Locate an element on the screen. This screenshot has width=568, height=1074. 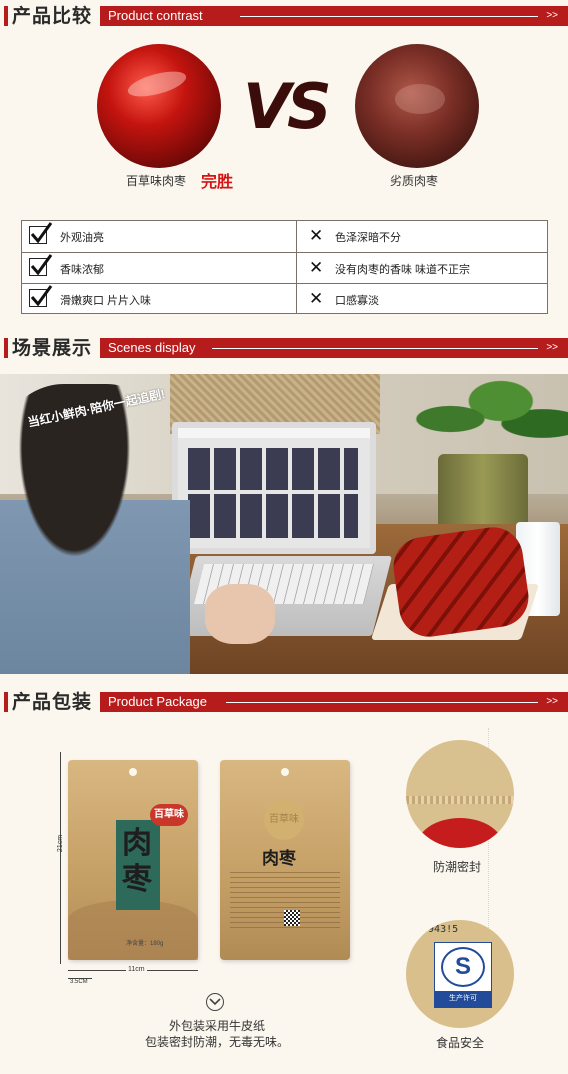
table-row: 外观油亮 ✕ 色泽深暗不分 is located at coordinates (284, 236).